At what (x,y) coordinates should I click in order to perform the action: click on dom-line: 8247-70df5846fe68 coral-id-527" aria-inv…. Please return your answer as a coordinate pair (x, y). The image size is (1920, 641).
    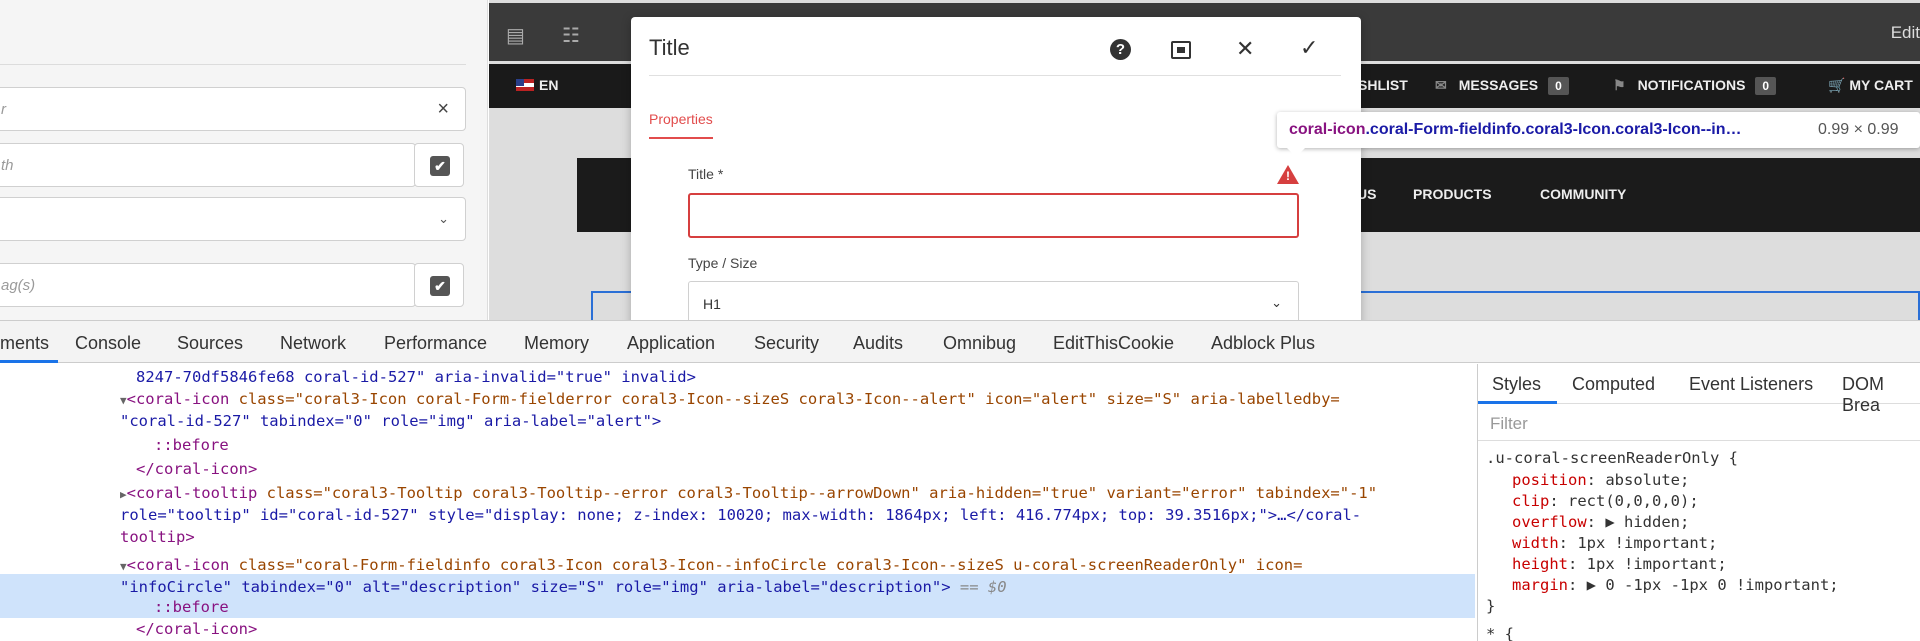
    Looking at the image, I should click on (416, 377).